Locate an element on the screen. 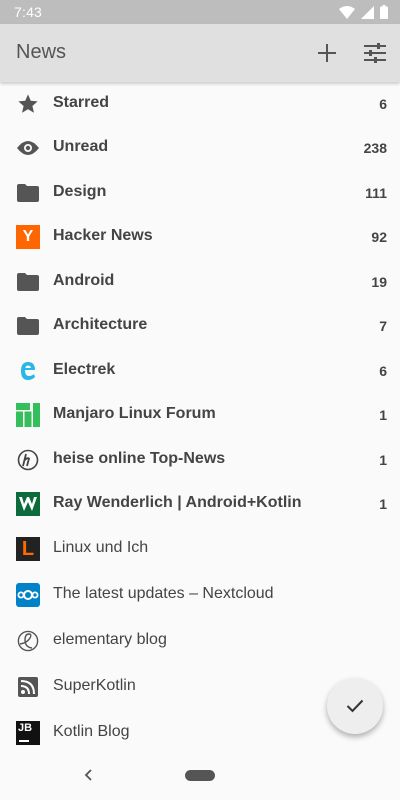 Image resolution: width=400 pixels, height=800 pixels. navigation-bar is located at coordinates (200, 775).